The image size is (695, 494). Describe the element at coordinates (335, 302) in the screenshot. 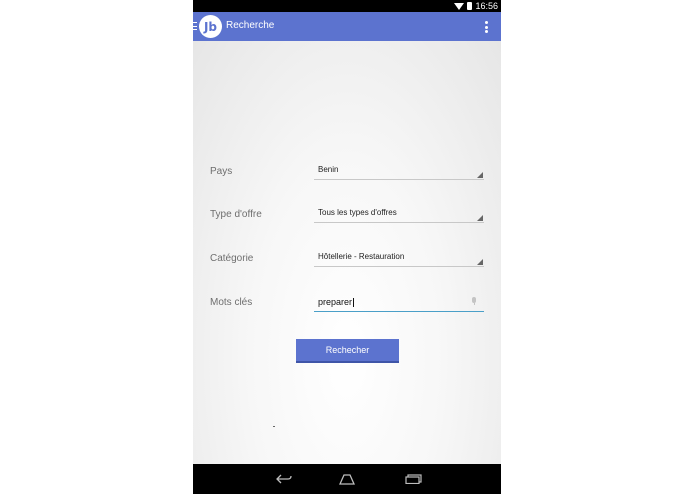

I see `mots-cles-value: preparer` at that location.